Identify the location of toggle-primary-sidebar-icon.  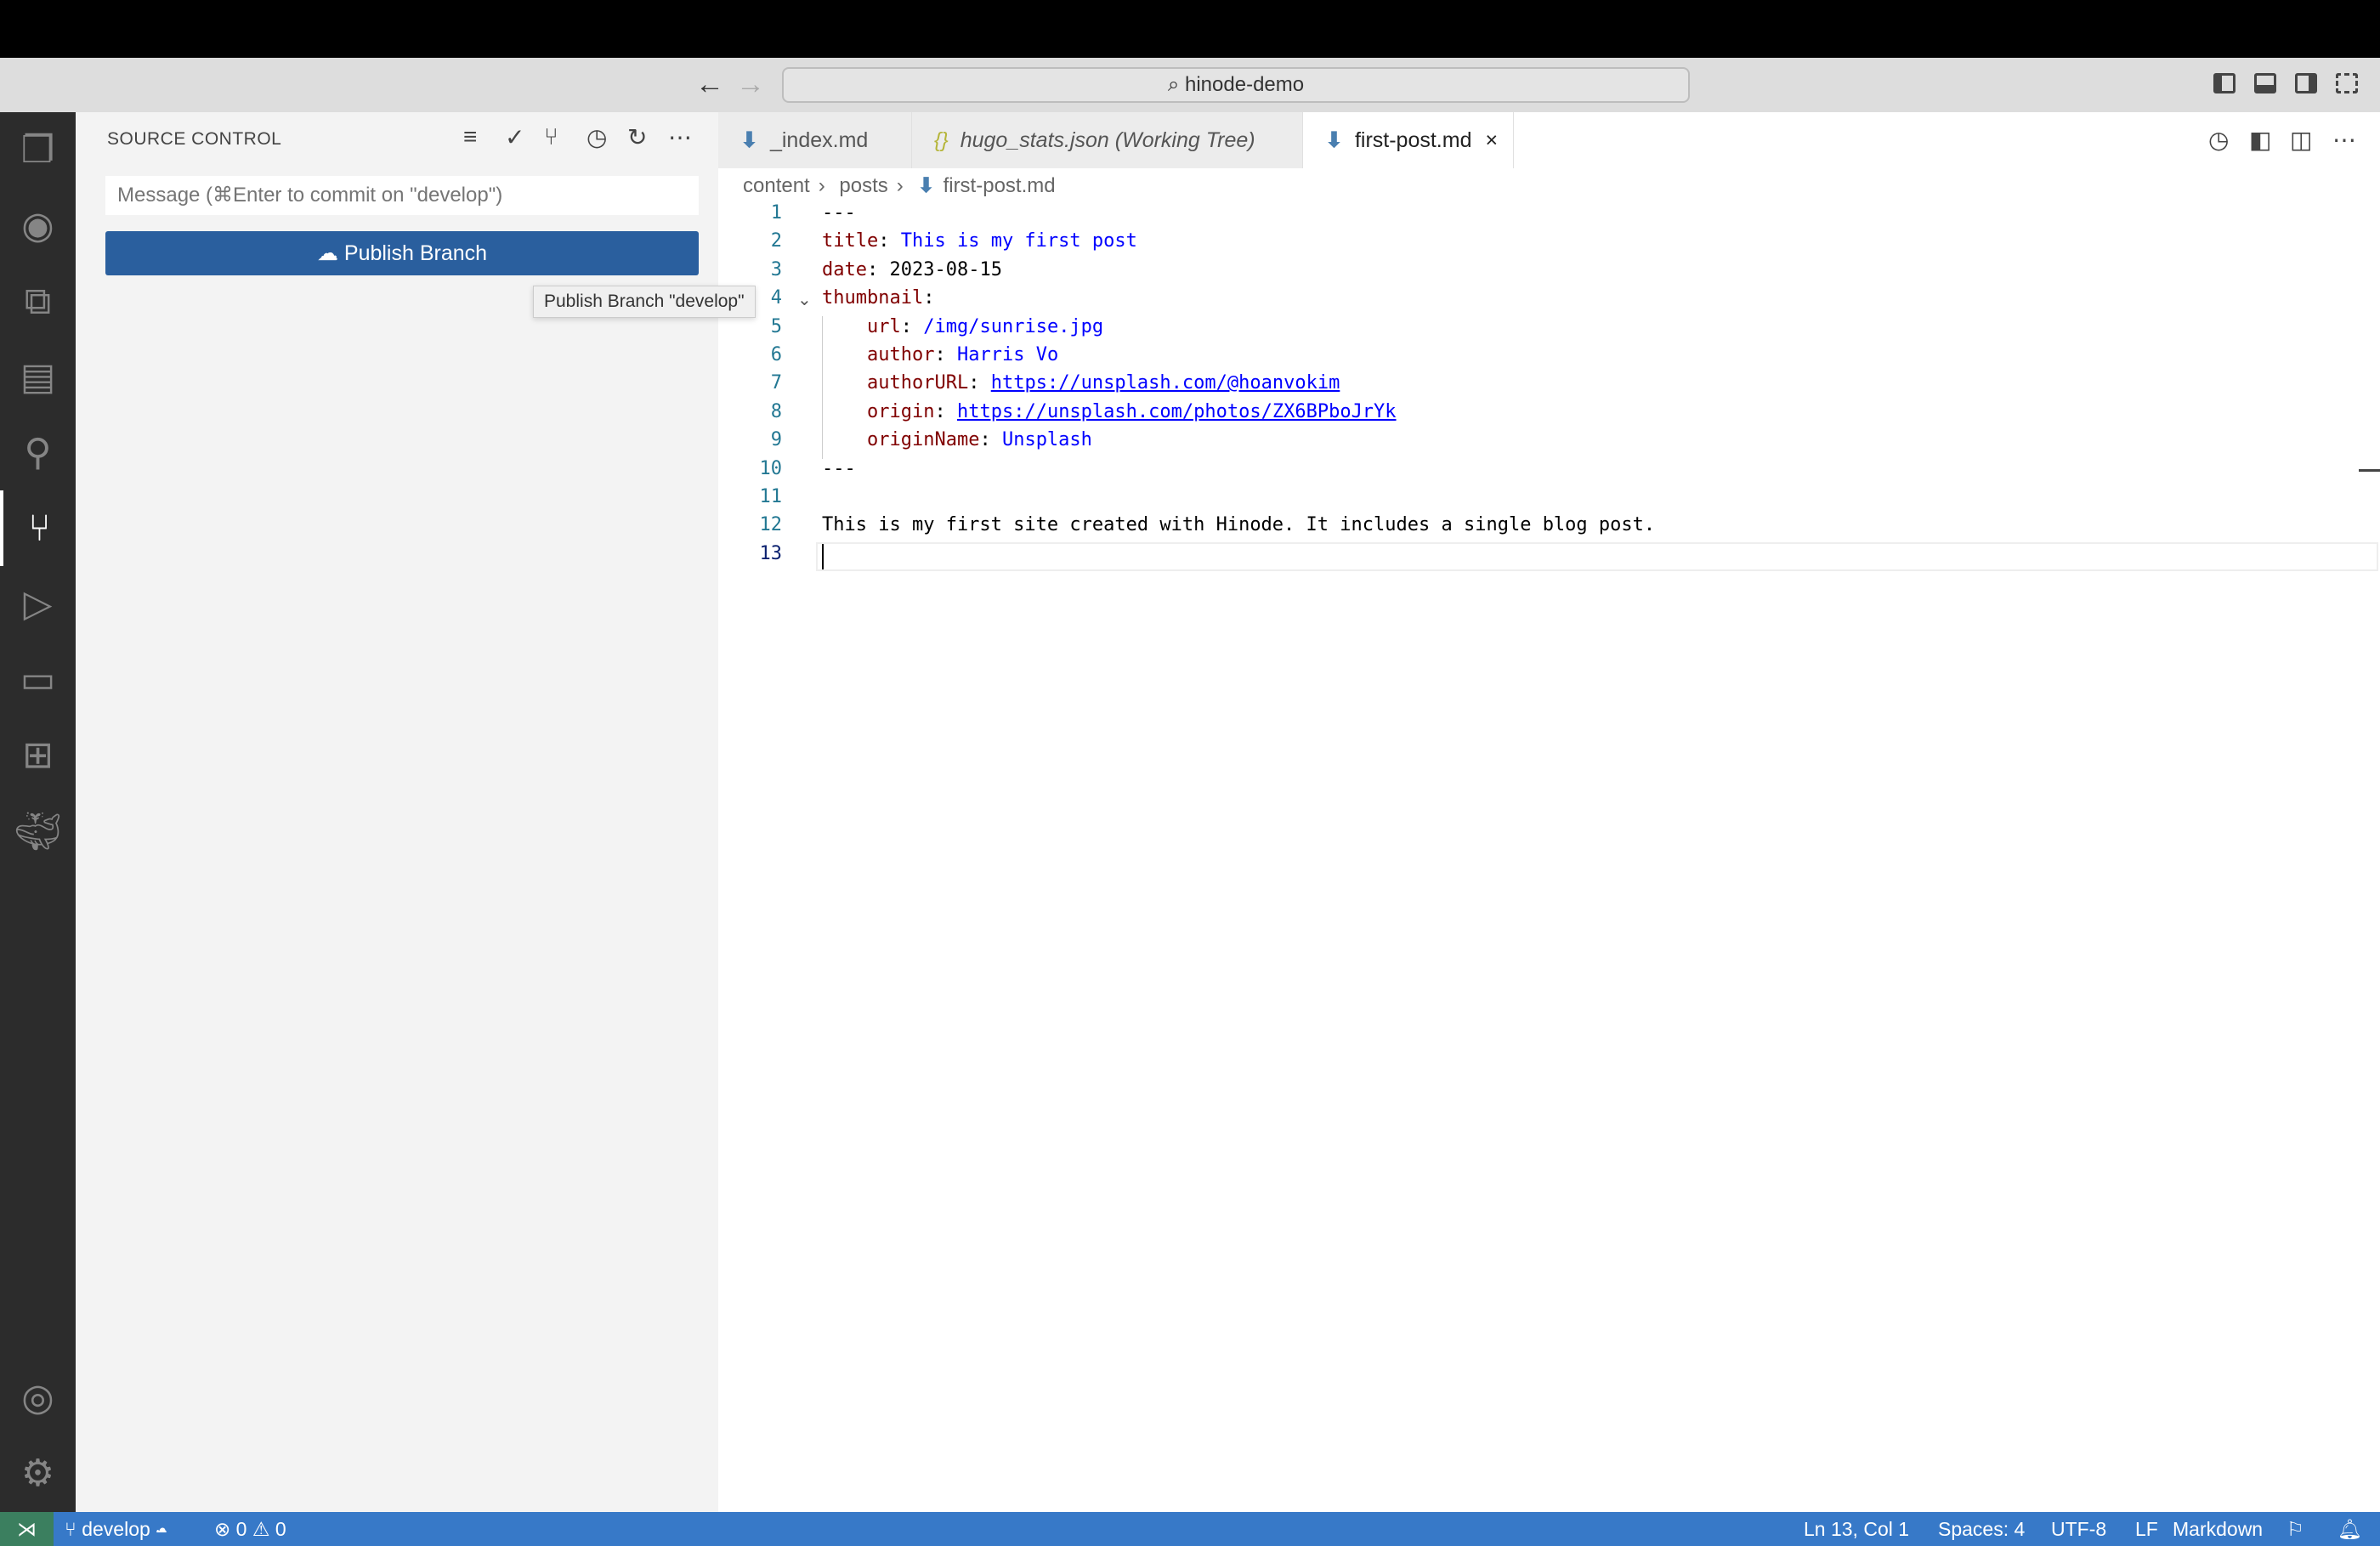
(2224, 83).